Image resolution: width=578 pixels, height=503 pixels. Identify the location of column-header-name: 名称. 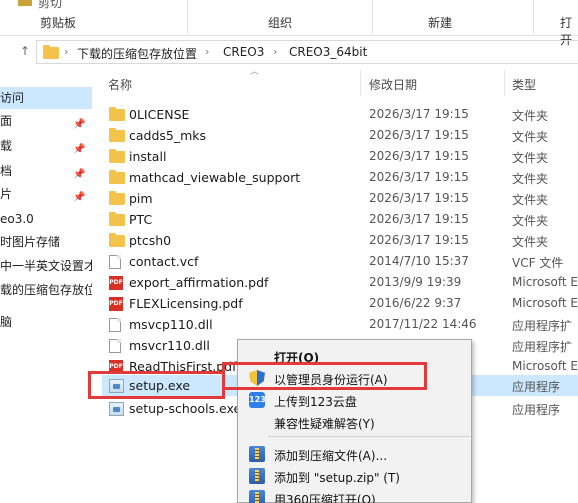
(120, 84).